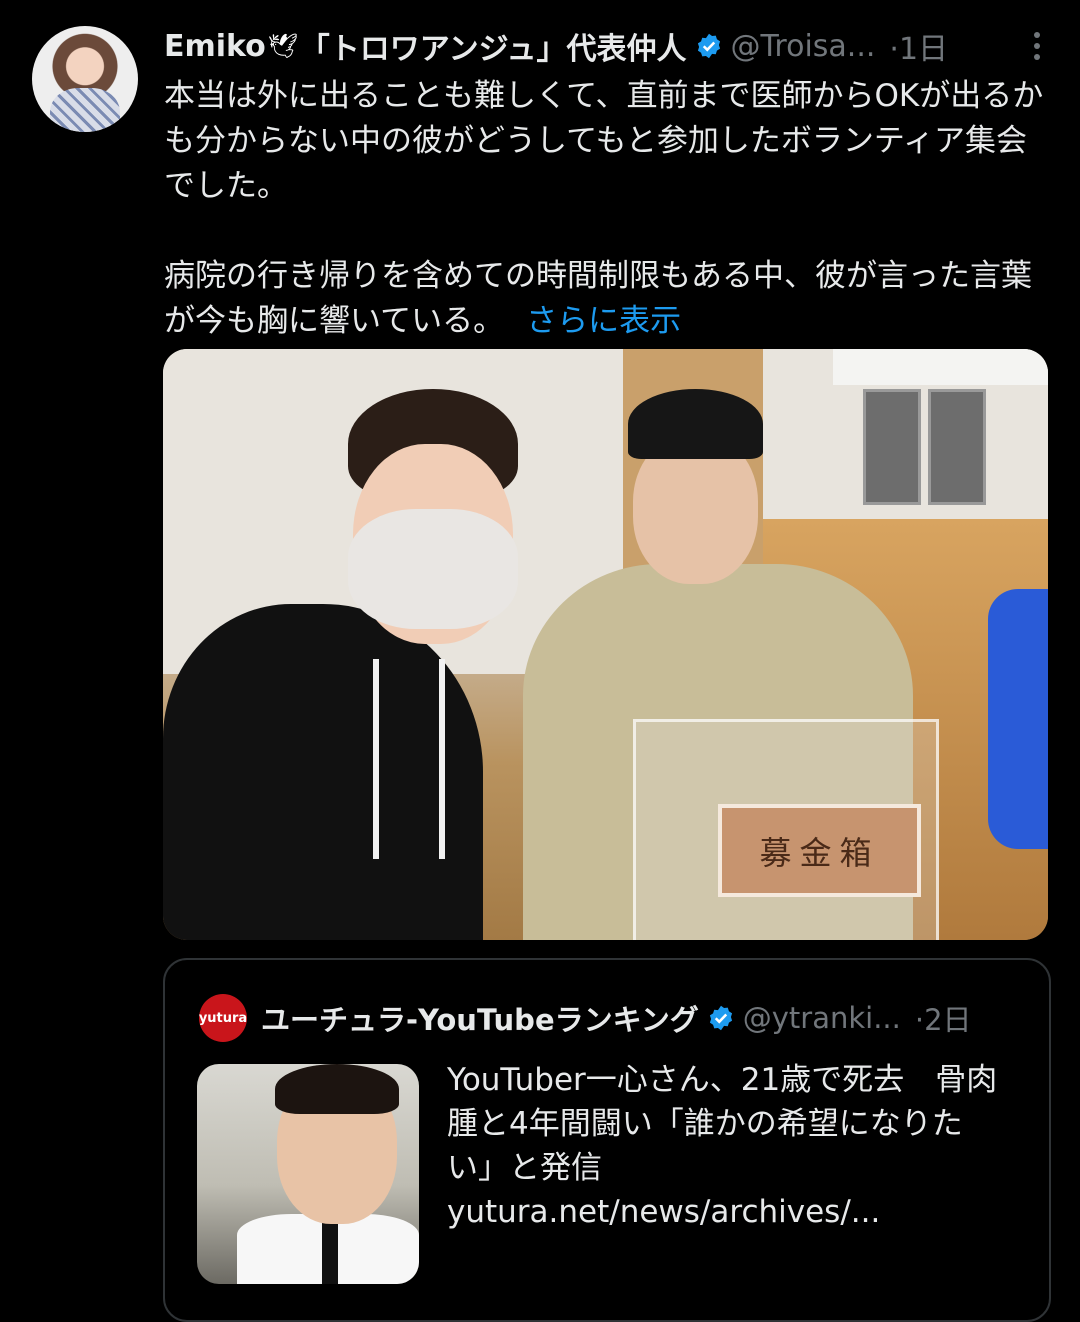 This screenshot has height=1322, width=1080. Describe the element at coordinates (603, 321) in the screenshot. I see `show-more-link: さらに表示` at that location.